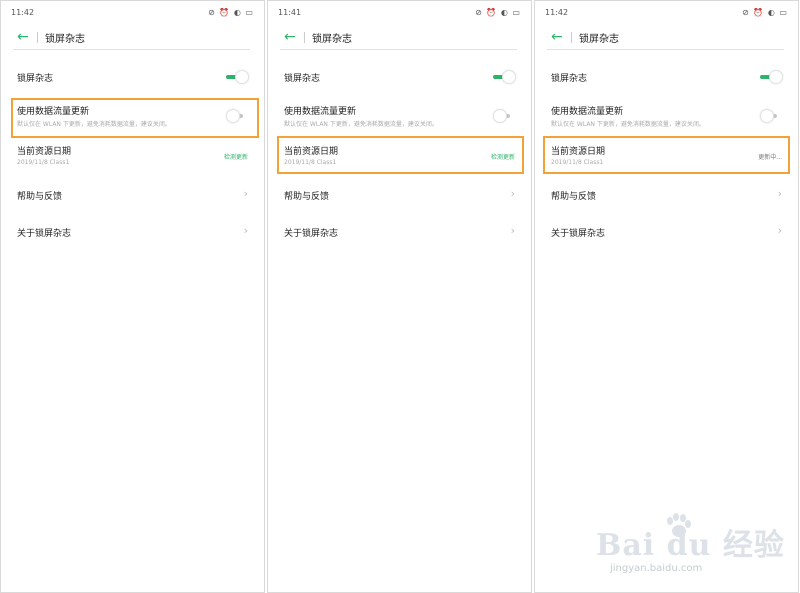  What do you see at coordinates (399, 14) in the screenshot?
I see `status-bar: 11:41 ⊘ ⏰ ◐ ▭` at bounding box center [399, 14].